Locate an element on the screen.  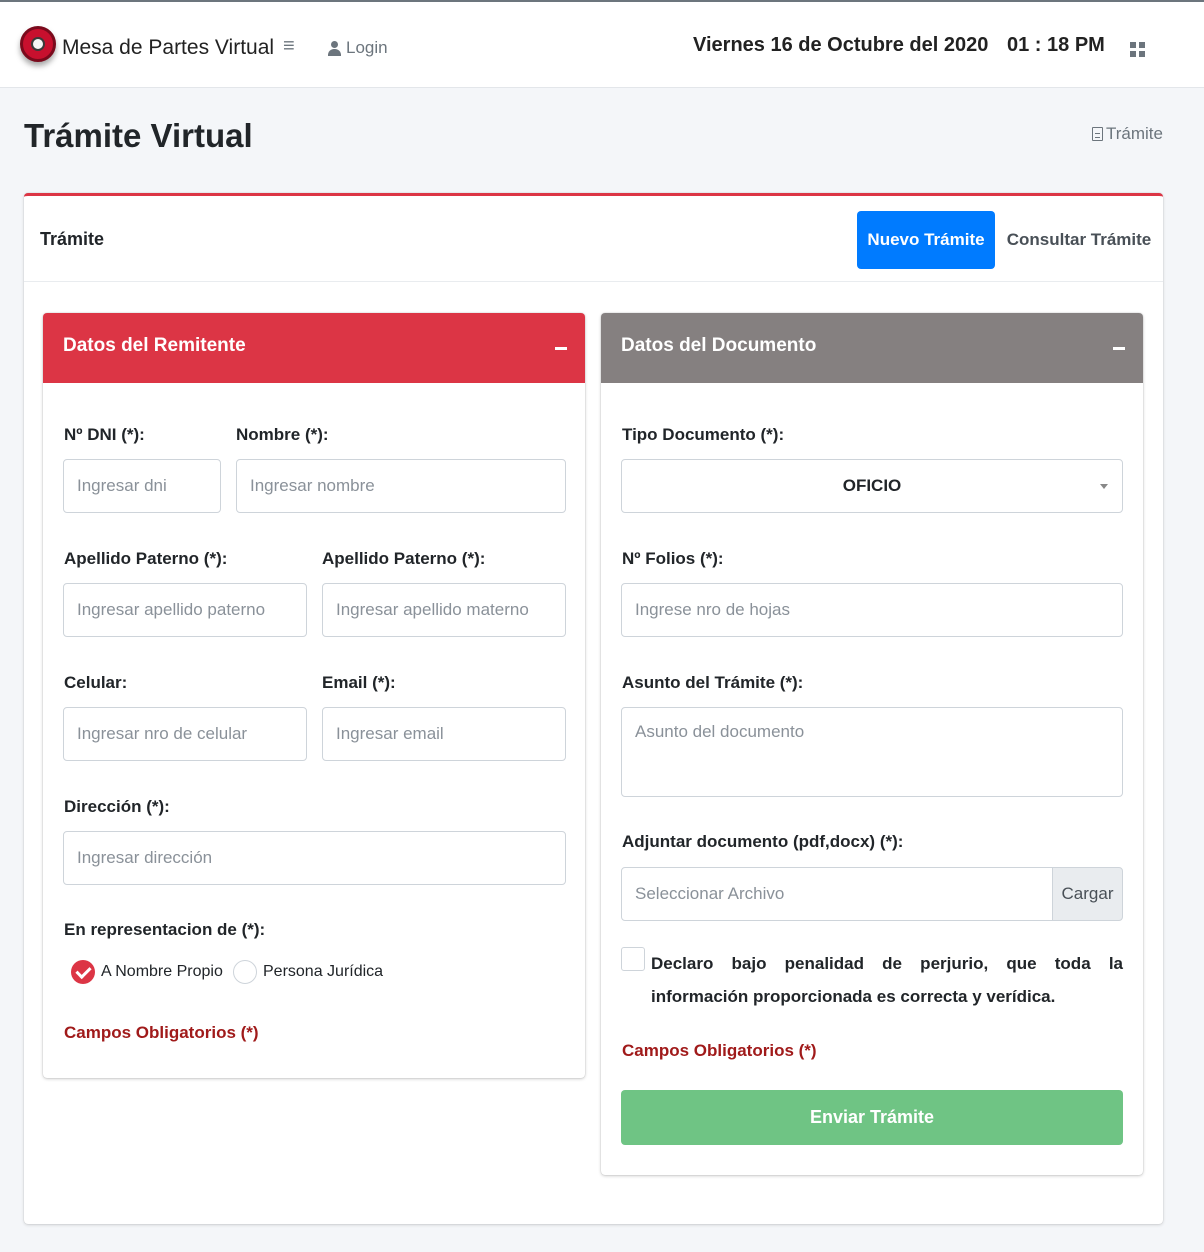
documento-title: Datos del Documento is located at coordinates (719, 345).